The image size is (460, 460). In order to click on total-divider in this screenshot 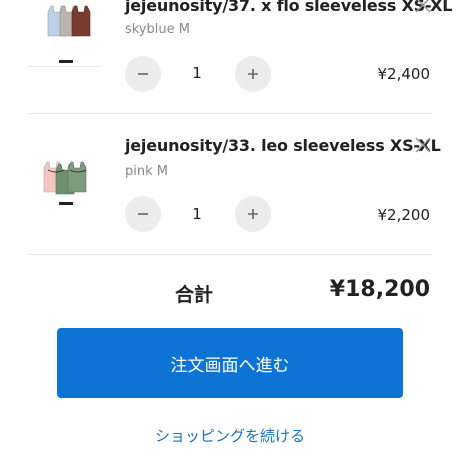, I will do `click(230, 254)`.